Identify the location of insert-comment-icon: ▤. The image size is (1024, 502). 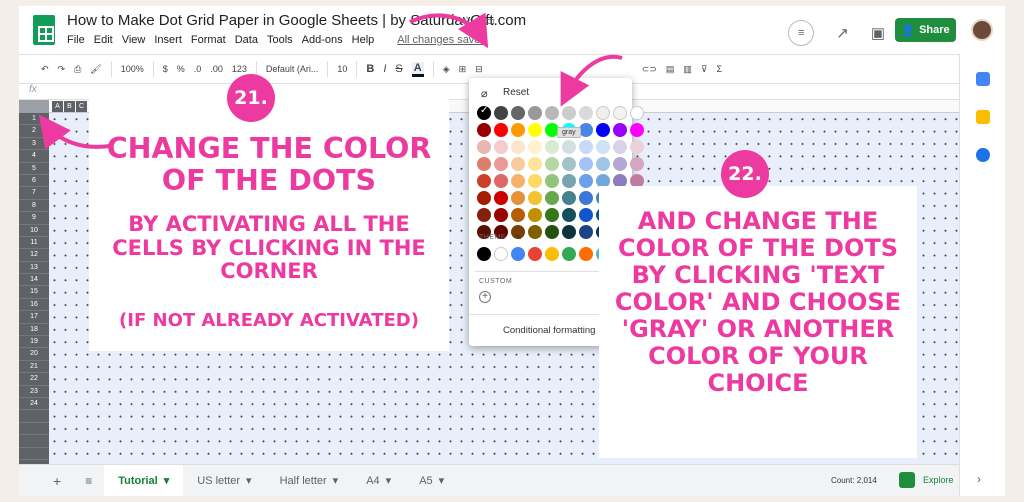
(670, 69).